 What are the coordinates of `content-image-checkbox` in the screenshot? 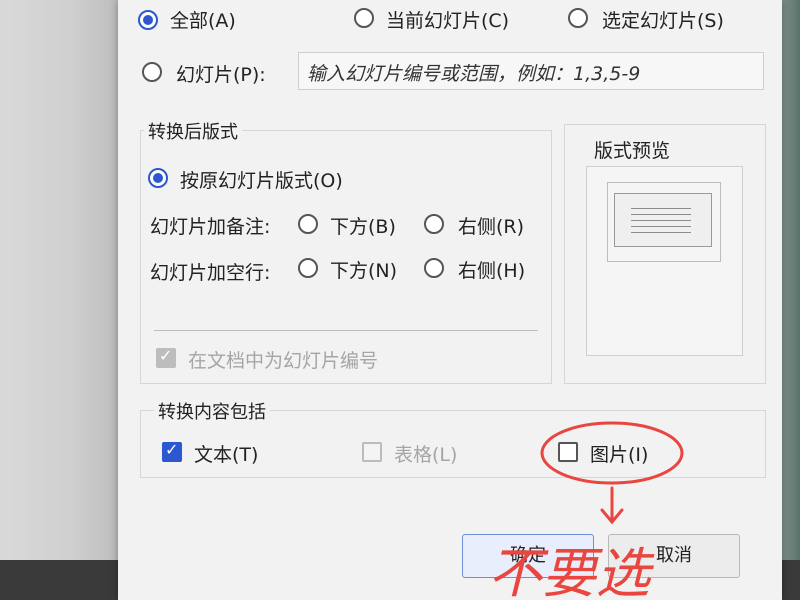 It's located at (568, 452).